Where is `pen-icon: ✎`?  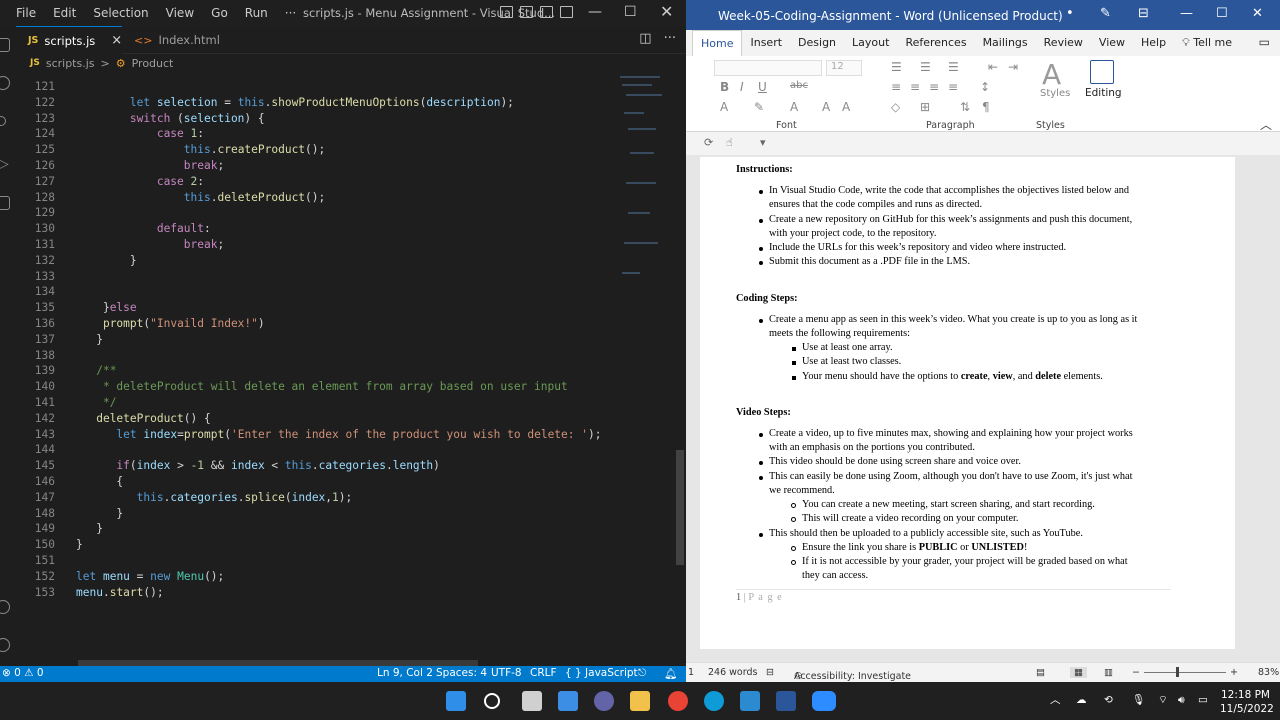
pen-icon: ✎ is located at coordinates (1105, 13).